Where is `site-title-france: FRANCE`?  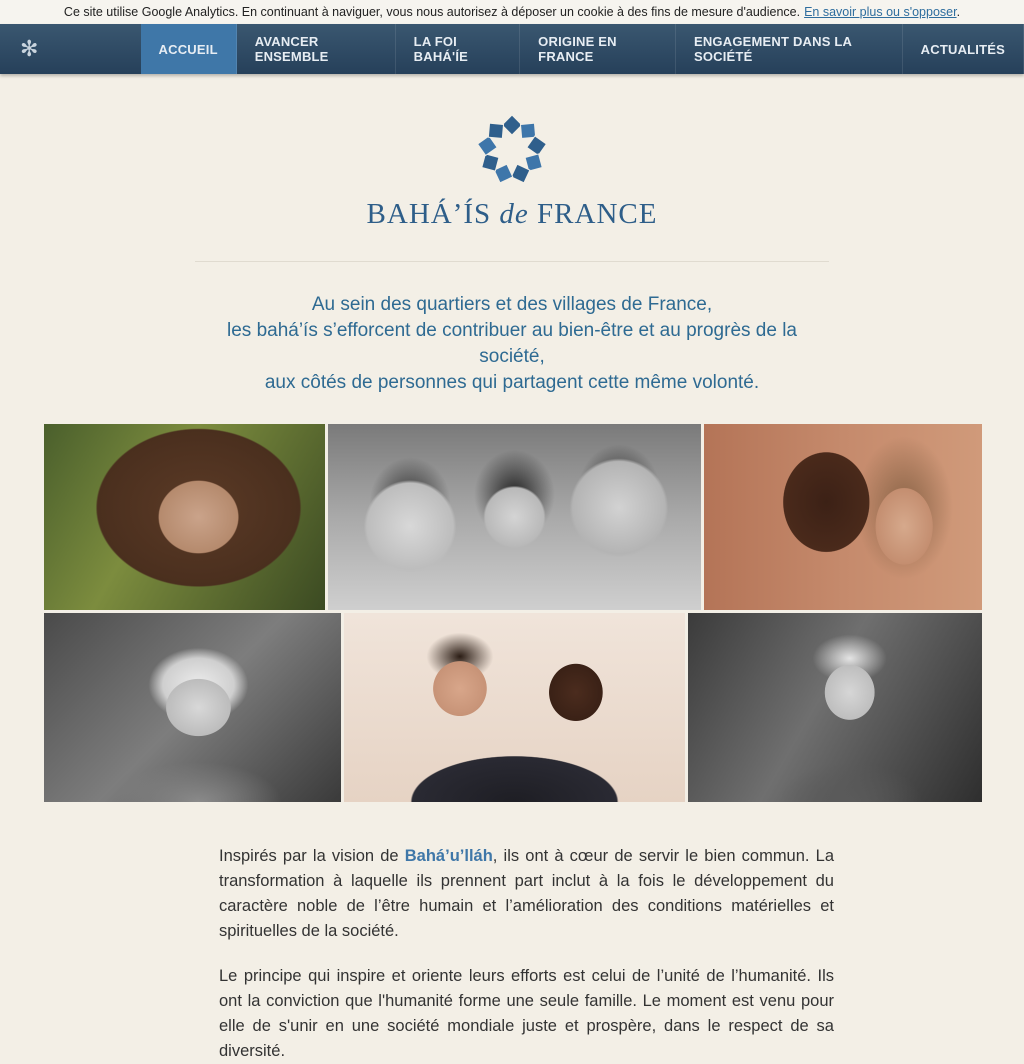 site-title-france: FRANCE is located at coordinates (597, 214).